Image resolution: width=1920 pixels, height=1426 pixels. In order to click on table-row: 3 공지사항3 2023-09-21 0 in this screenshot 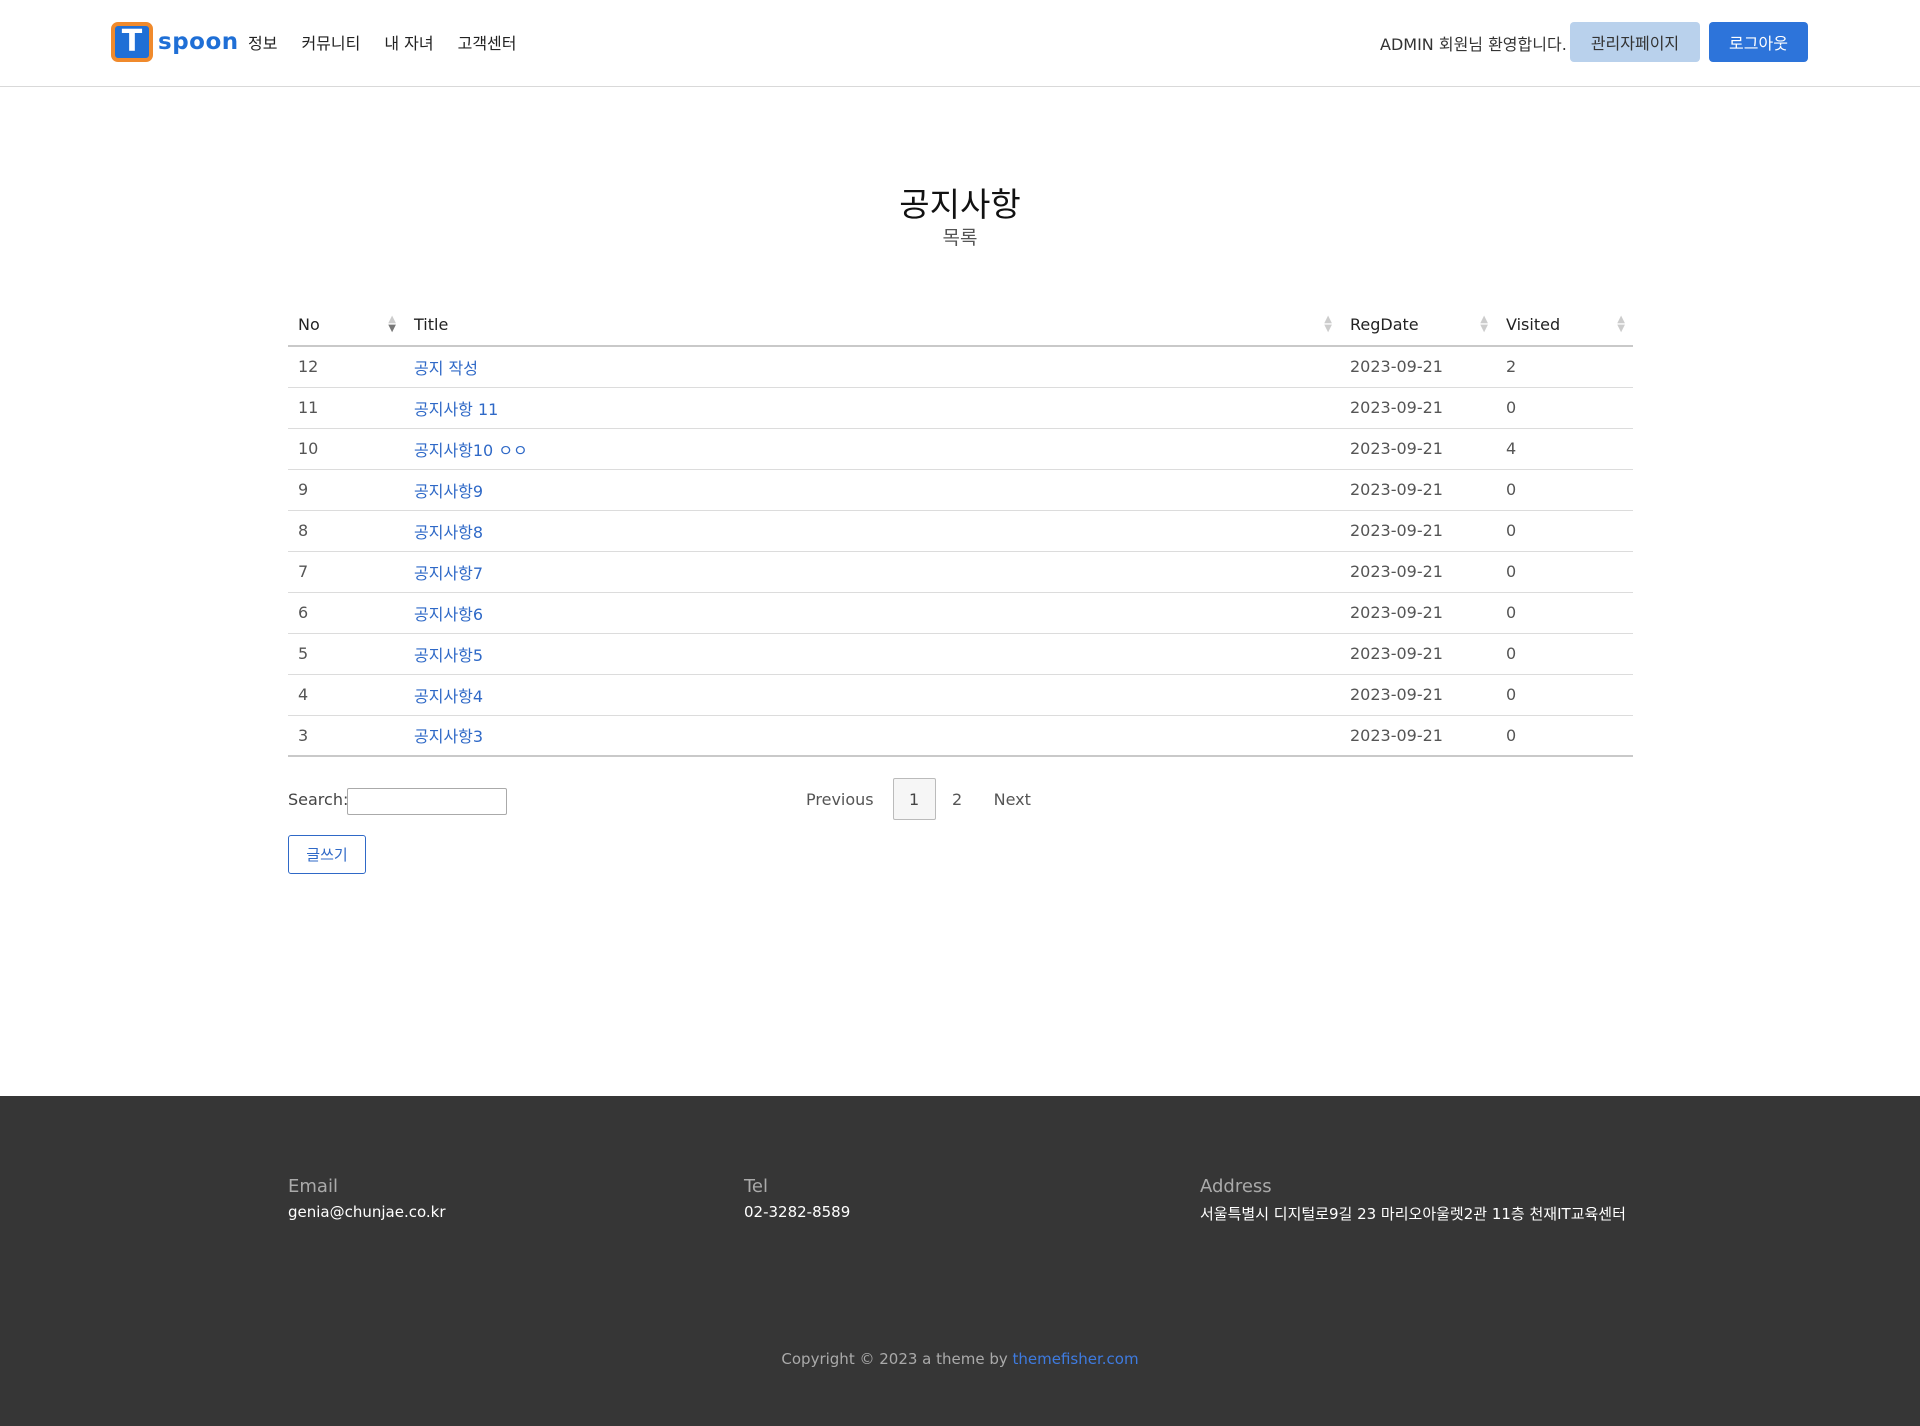, I will do `click(960, 736)`.